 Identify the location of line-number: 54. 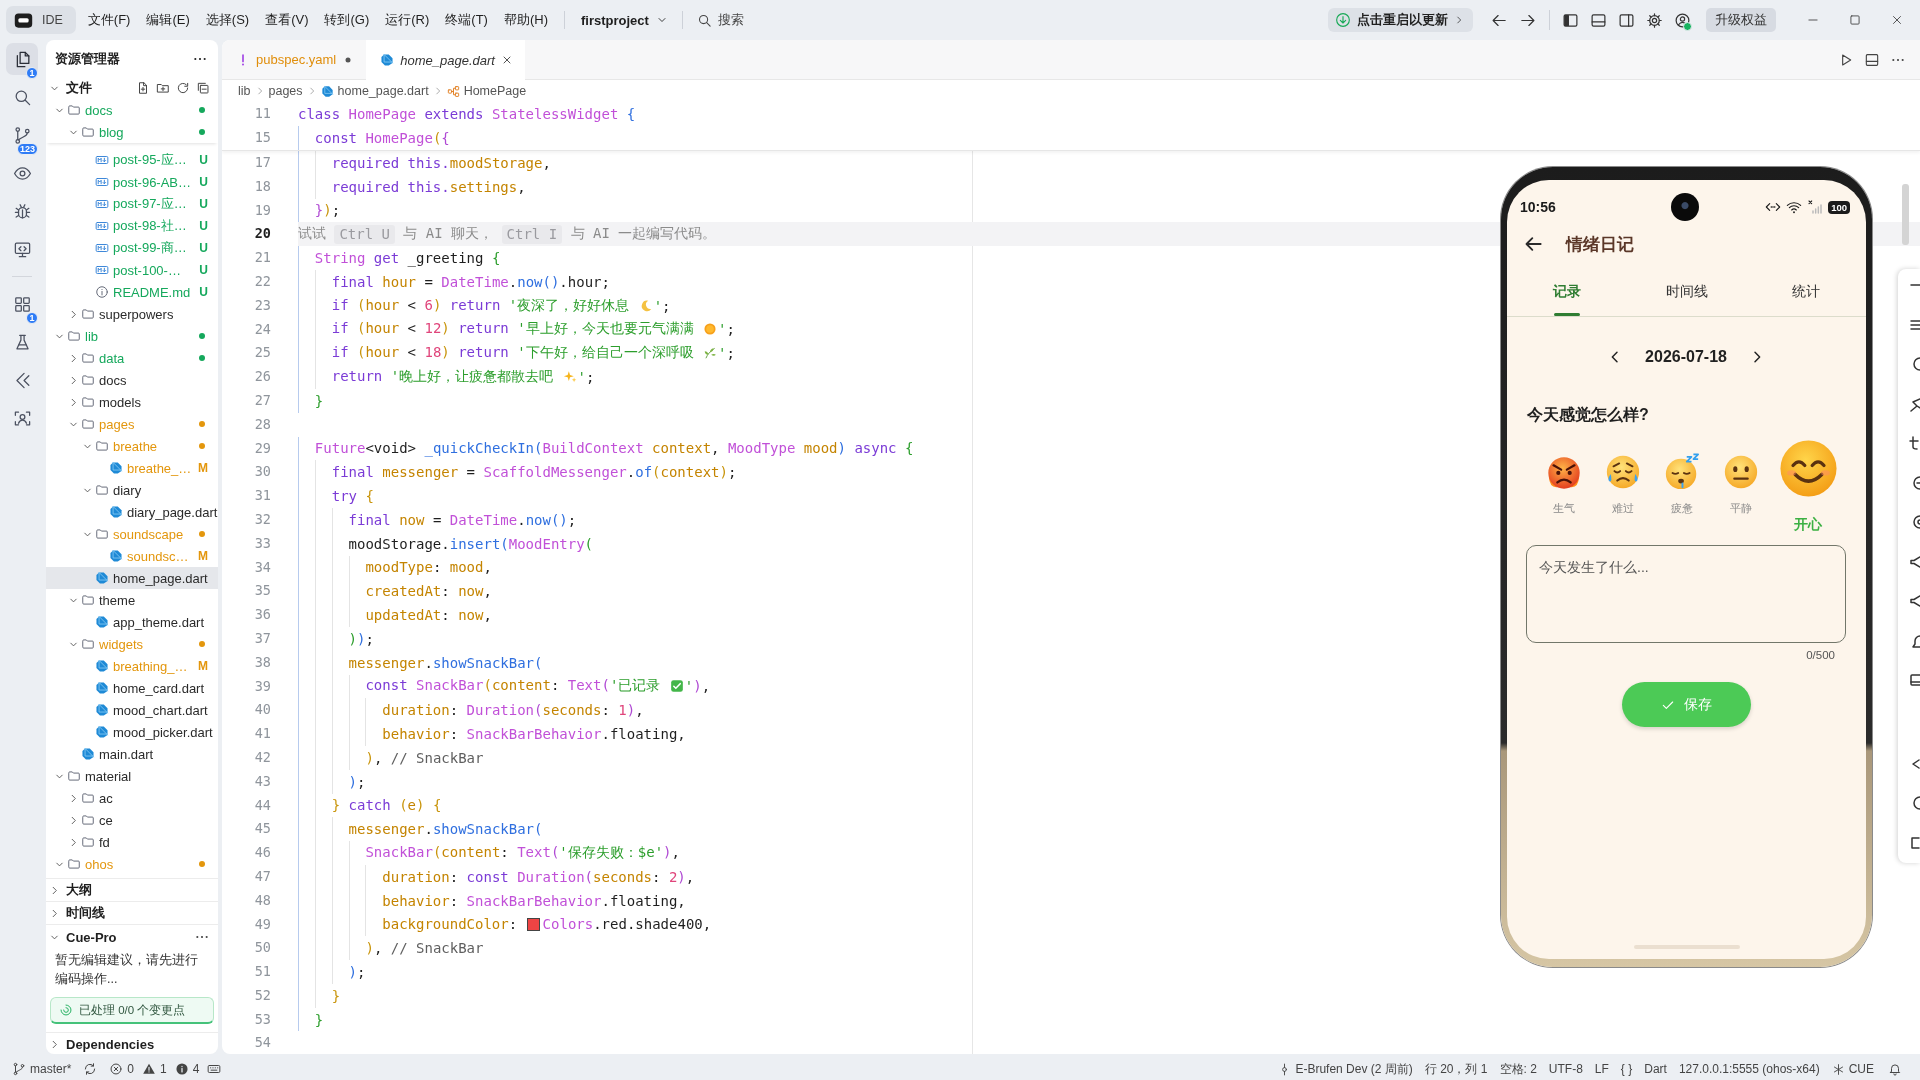
(262, 1043).